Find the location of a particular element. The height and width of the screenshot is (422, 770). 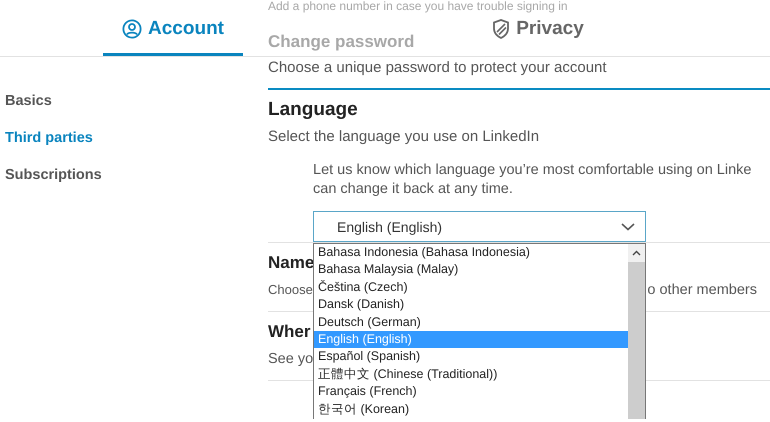

section-heading: Change password is located at coordinates (342, 42).